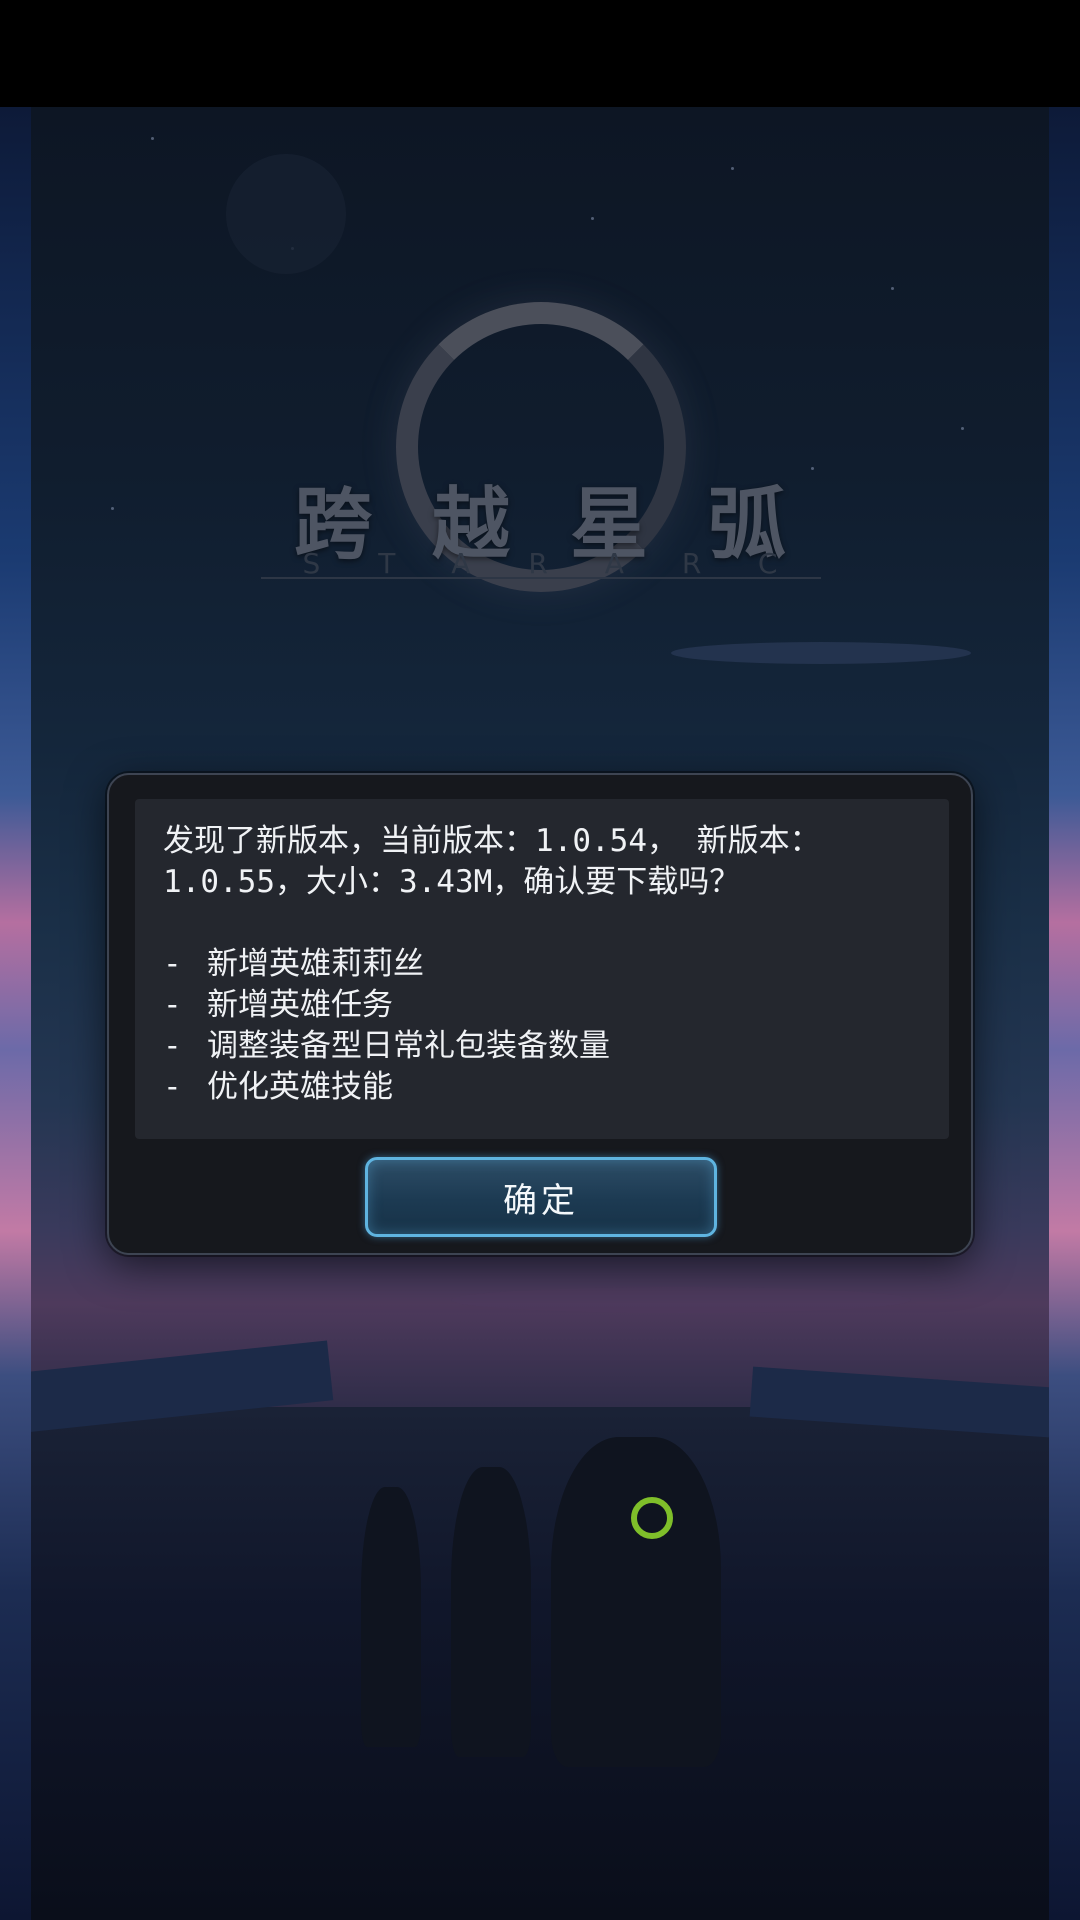  I want to click on status-bar, so click(540, 53).